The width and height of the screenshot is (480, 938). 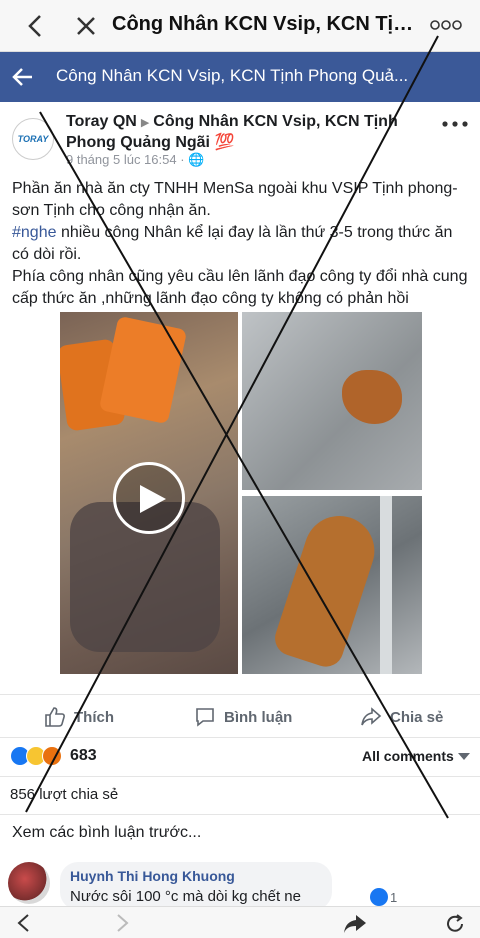 I want to click on like-button: Thích, so click(x=79, y=717).